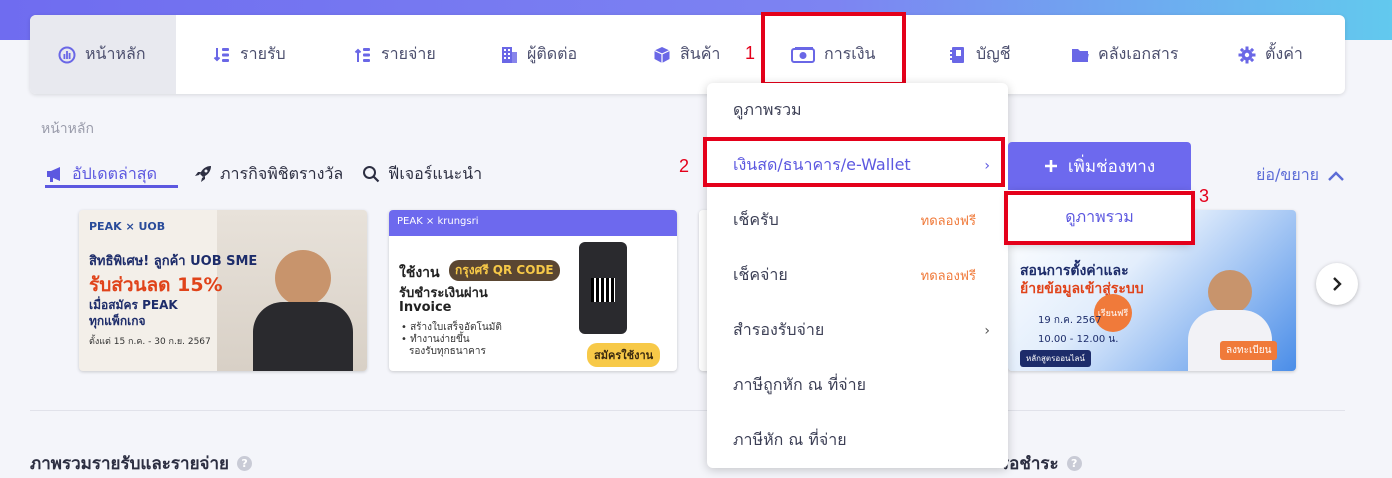 This screenshot has height=478, width=1392. I want to click on tab-label: ภารกิจพิชิตรางวัล, so click(282, 173).